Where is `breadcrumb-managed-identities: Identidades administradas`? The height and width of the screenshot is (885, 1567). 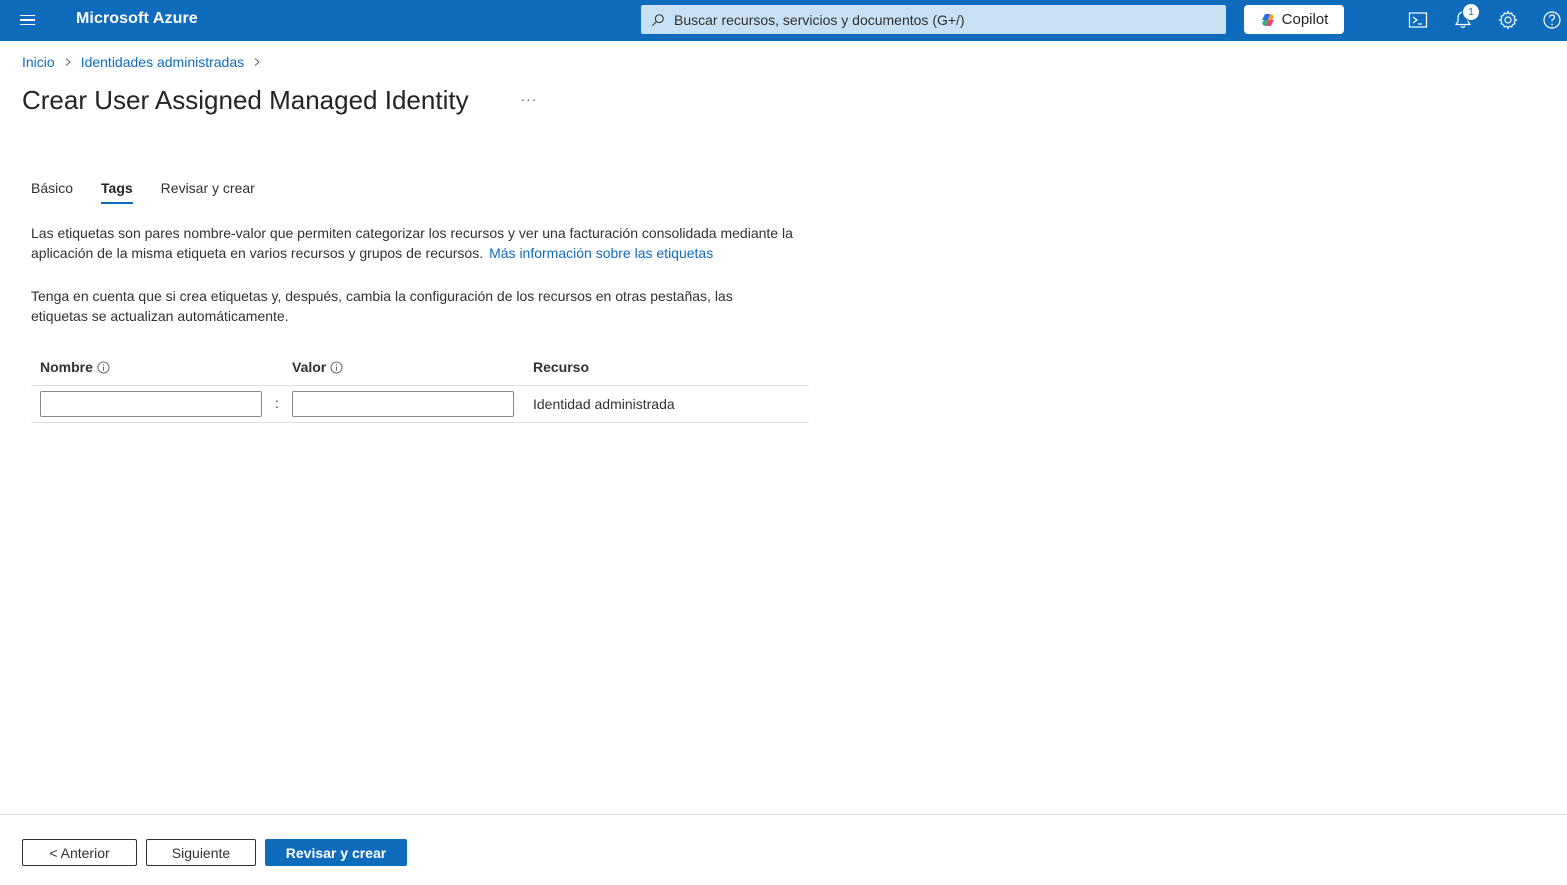 breadcrumb-managed-identities: Identidades administradas is located at coordinates (162, 62).